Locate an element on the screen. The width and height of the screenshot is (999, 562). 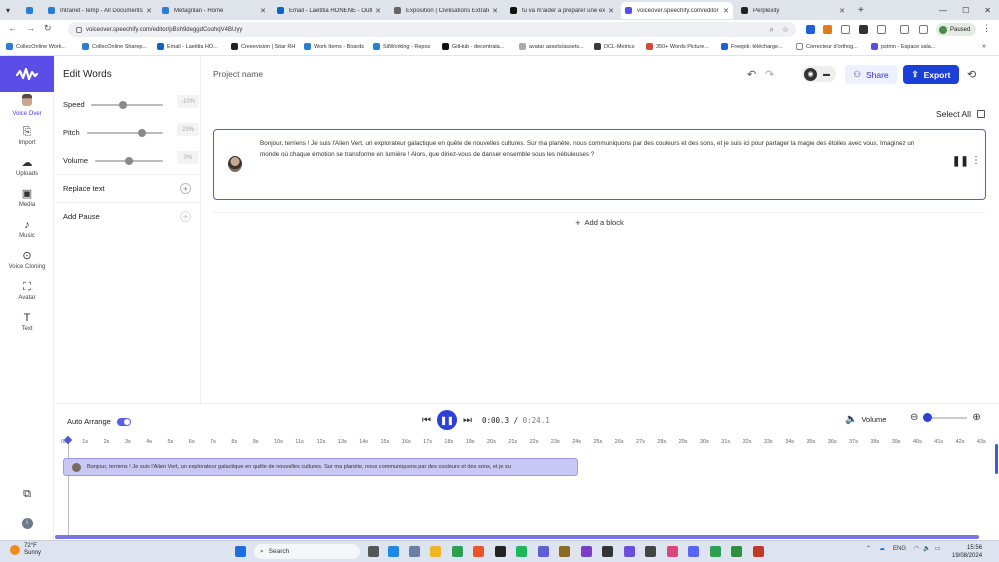
add-replace-icon: + is located at coordinates (185, 188).